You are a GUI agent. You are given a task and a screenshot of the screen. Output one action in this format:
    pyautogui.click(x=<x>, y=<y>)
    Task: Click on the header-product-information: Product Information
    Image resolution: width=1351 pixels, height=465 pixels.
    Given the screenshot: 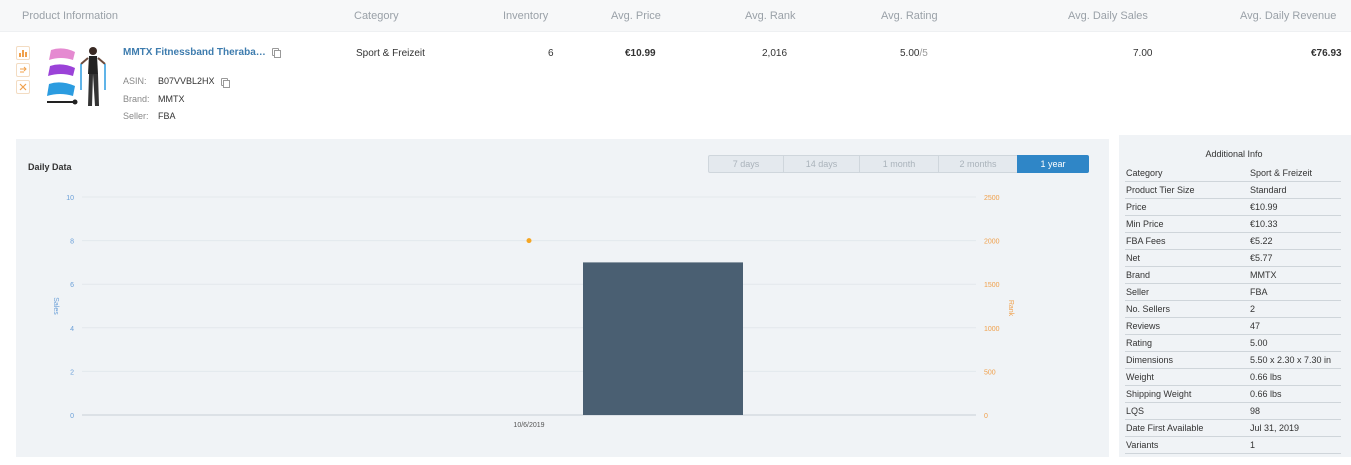 What is the action you would take?
    pyautogui.click(x=70, y=16)
    